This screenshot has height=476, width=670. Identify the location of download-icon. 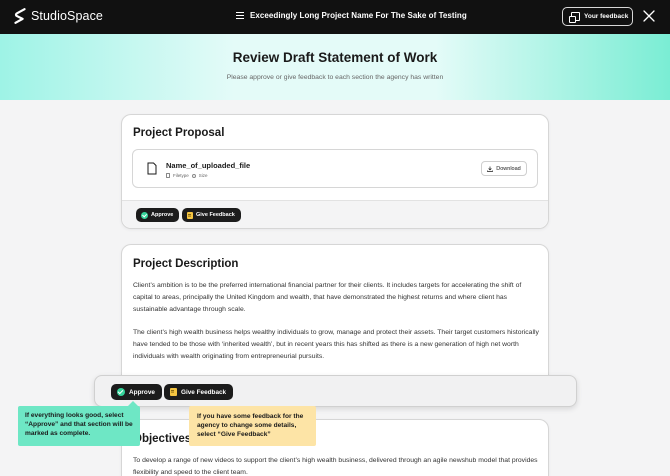
(490, 169).